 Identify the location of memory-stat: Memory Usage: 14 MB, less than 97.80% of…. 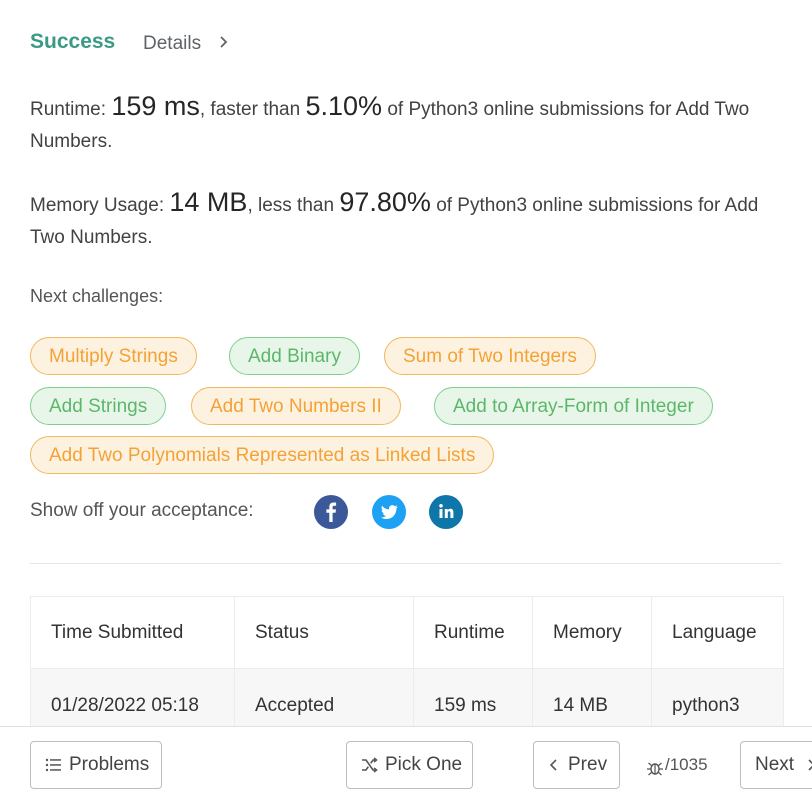
(410, 220).